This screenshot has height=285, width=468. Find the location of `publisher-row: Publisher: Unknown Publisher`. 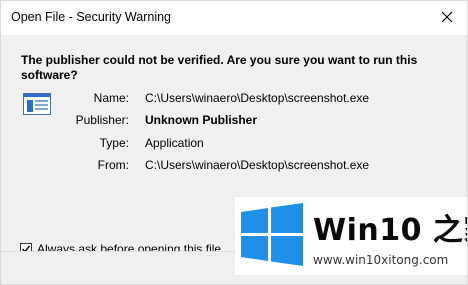

publisher-row: Publisher: Unknown Publisher is located at coordinates (231, 120).